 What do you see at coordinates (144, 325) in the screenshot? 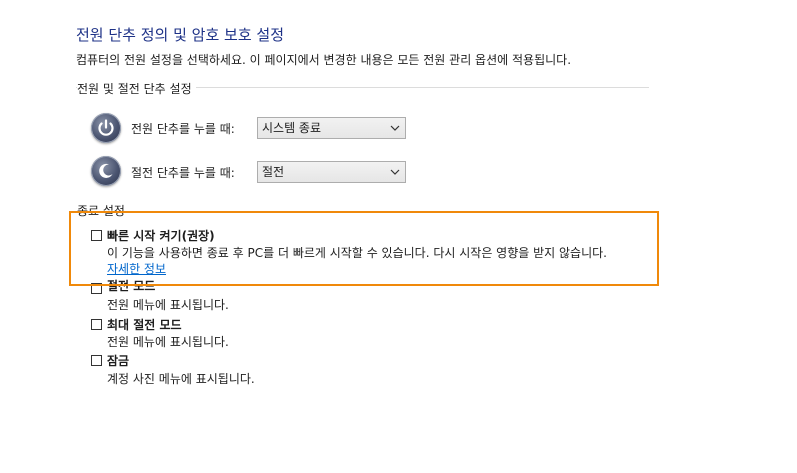
I see `hibernate-option-title: 최대 절전 모드` at bounding box center [144, 325].